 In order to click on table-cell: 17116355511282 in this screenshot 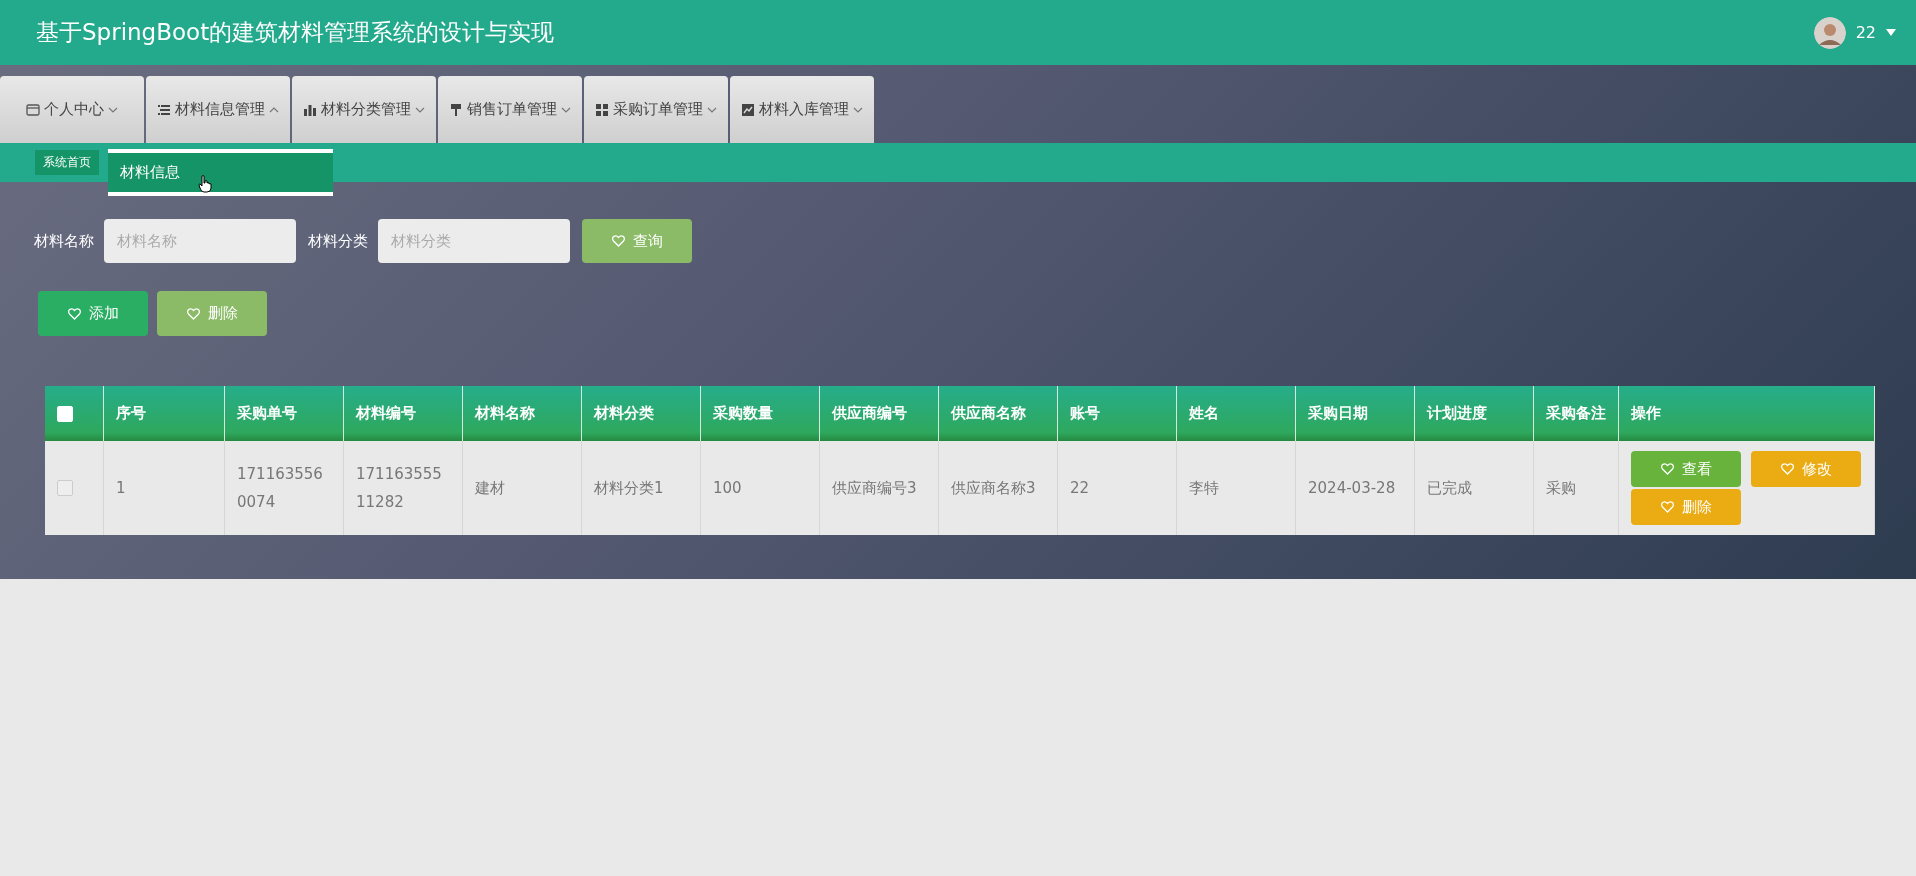, I will do `click(403, 488)`.